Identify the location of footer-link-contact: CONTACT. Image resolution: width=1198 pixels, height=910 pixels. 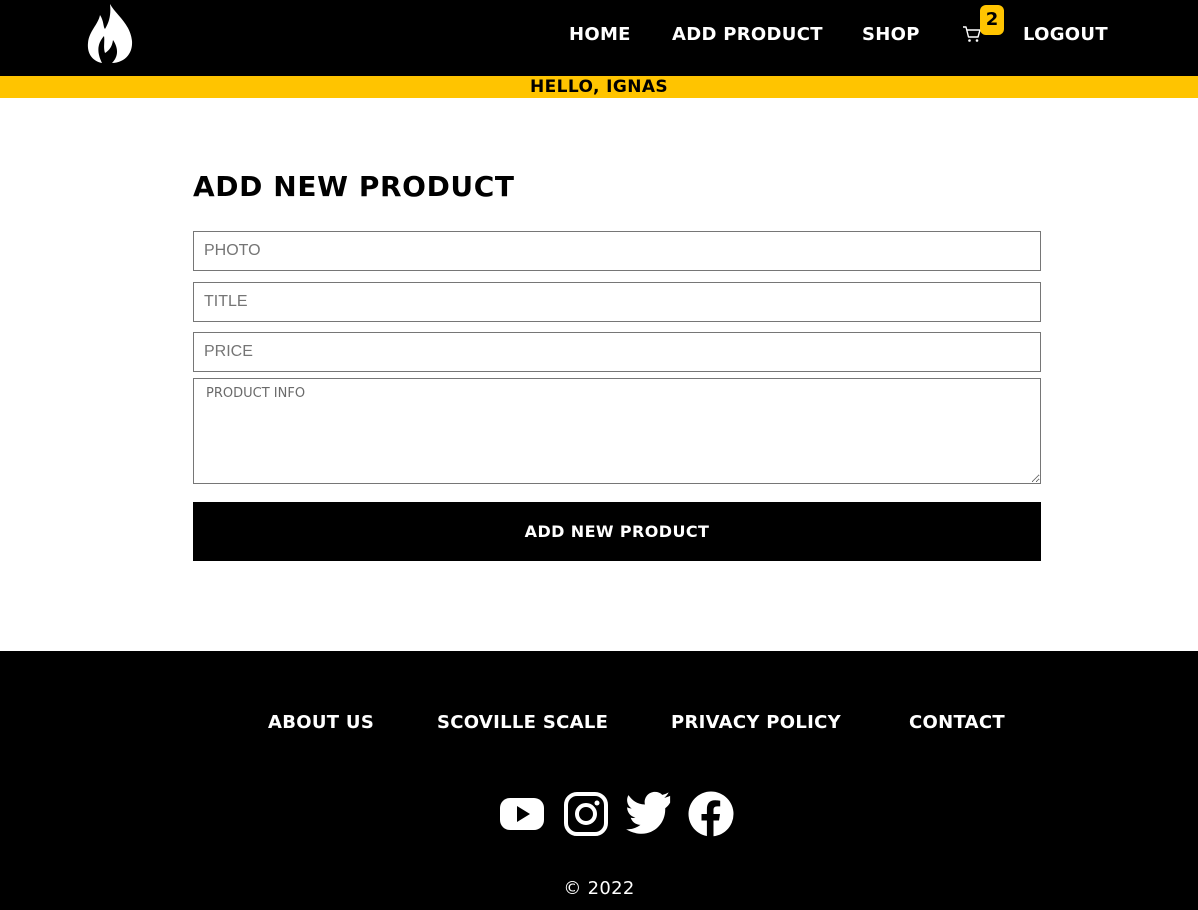
(957, 722).